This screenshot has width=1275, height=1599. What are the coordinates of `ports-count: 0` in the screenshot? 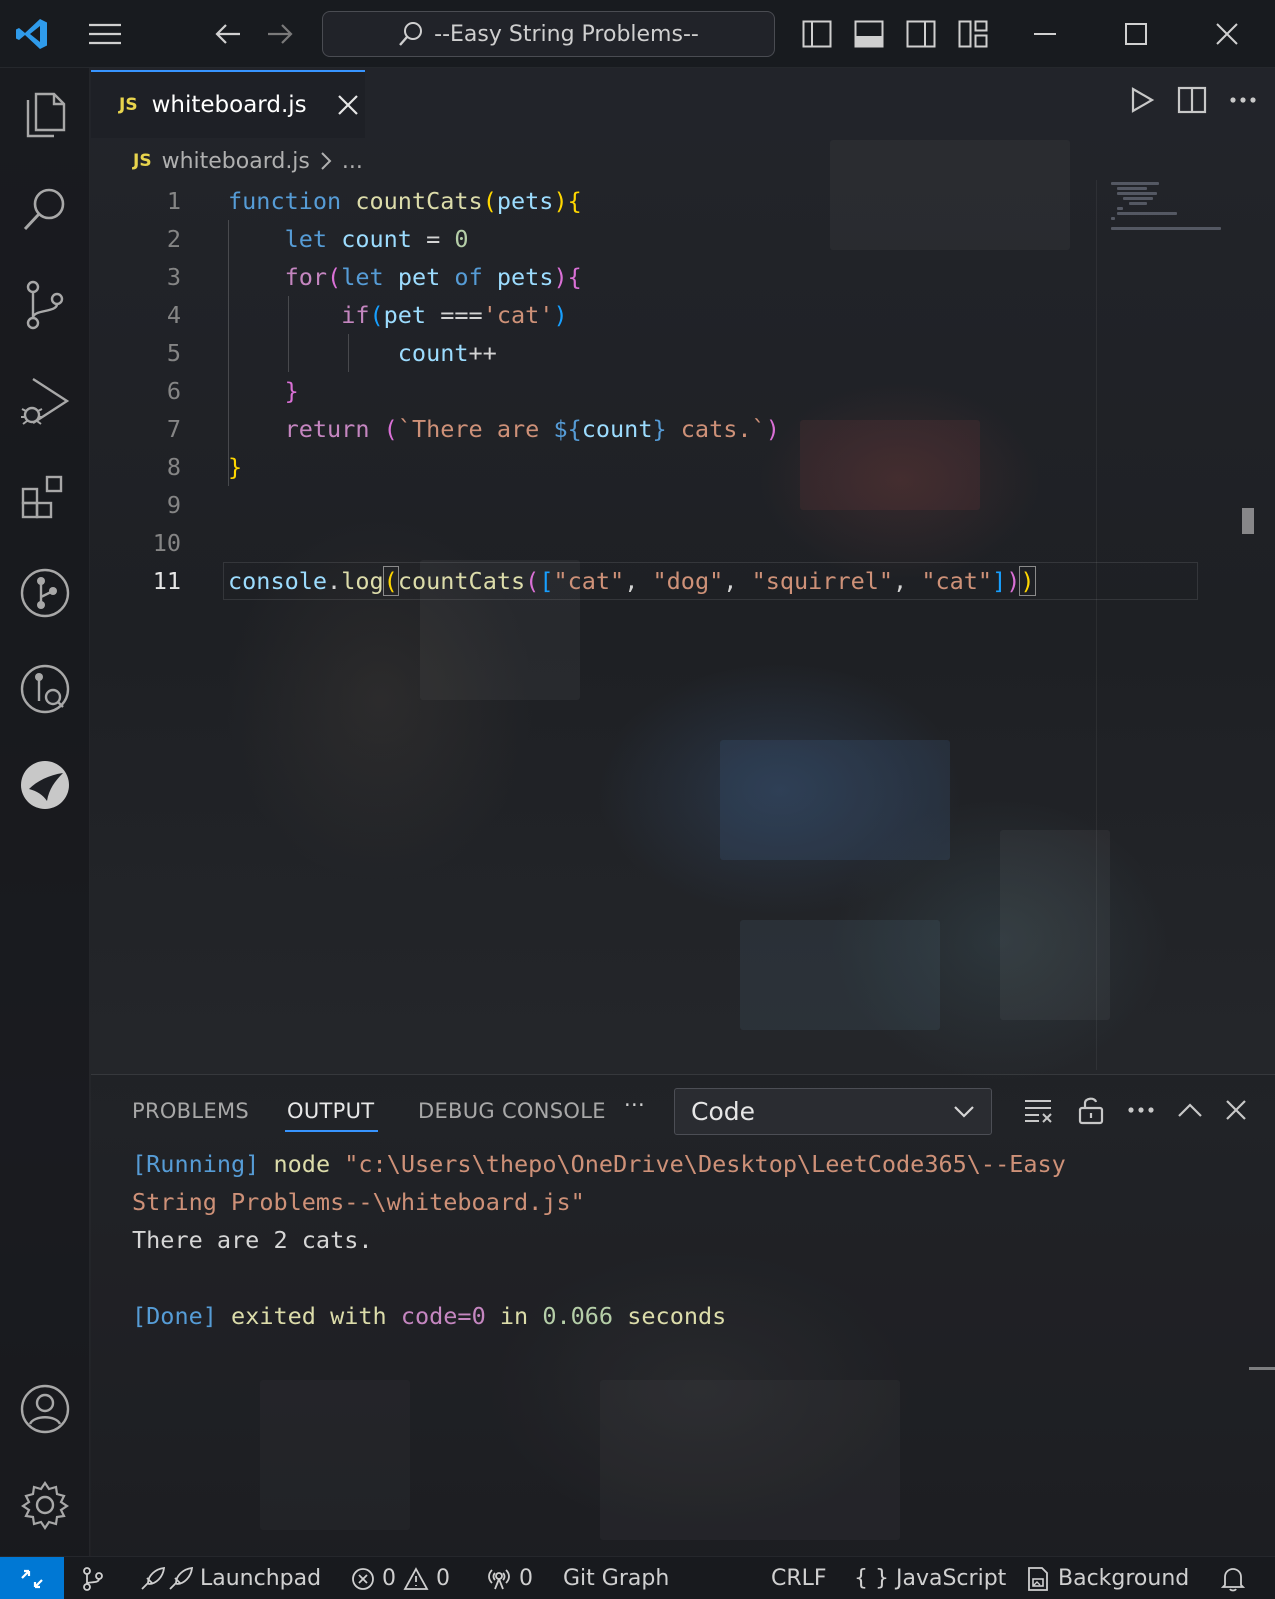 It's located at (526, 1578).